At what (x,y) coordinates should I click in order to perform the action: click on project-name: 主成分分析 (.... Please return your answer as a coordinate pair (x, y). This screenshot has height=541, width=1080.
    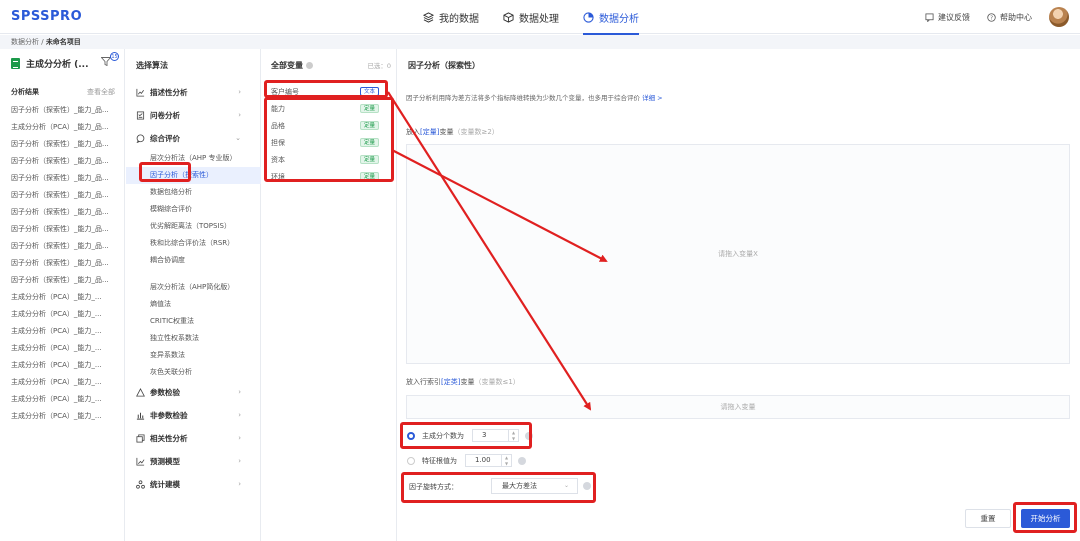
    Looking at the image, I should click on (57, 65).